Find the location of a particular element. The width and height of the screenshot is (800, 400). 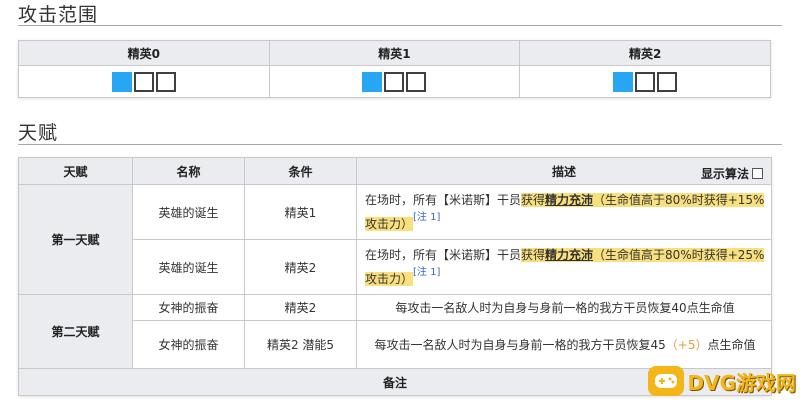

range-header-elite1: 精英1 is located at coordinates (394, 53).